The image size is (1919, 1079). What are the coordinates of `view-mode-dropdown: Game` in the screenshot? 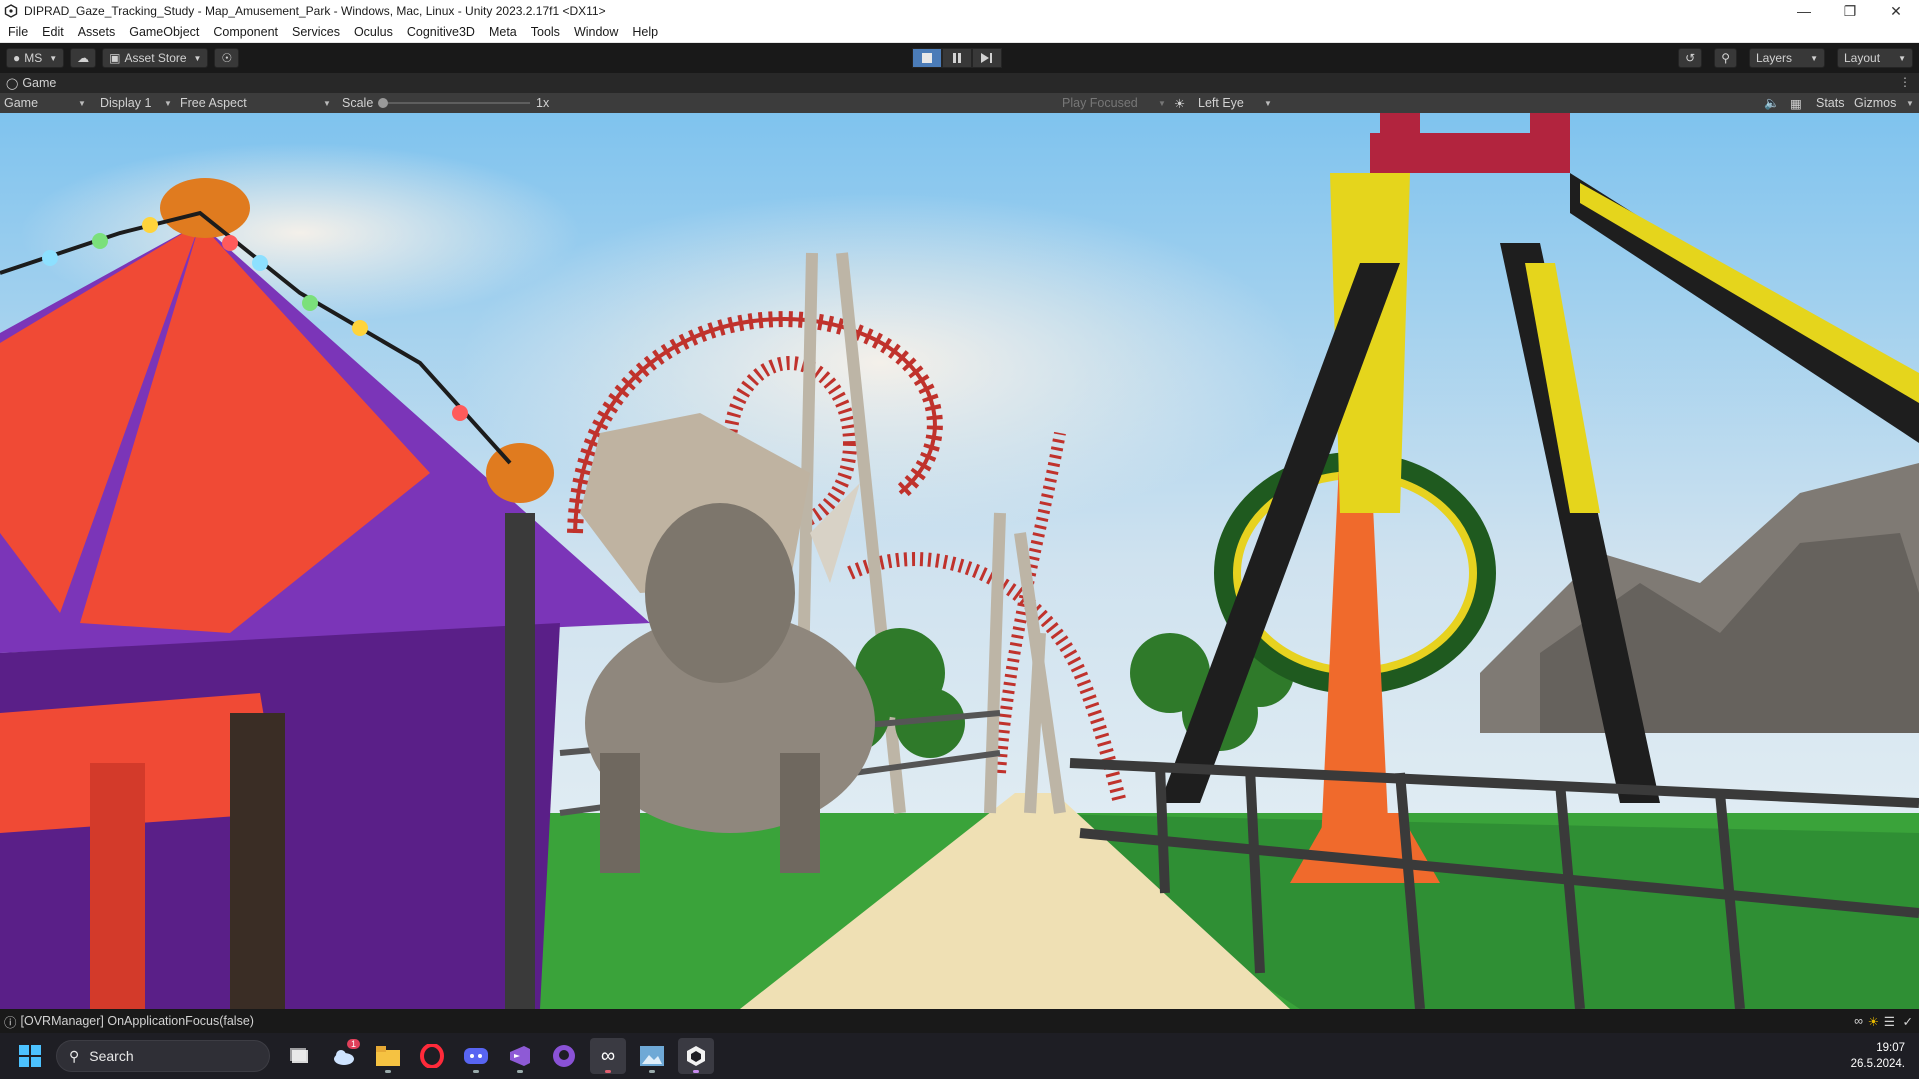 It's located at (21, 103).